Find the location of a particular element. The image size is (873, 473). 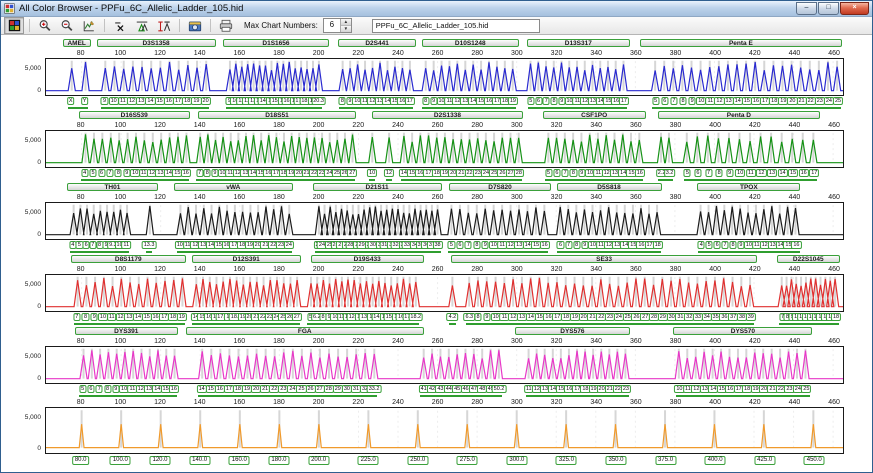

zoom-edit-button is located at coordinates (89, 25).